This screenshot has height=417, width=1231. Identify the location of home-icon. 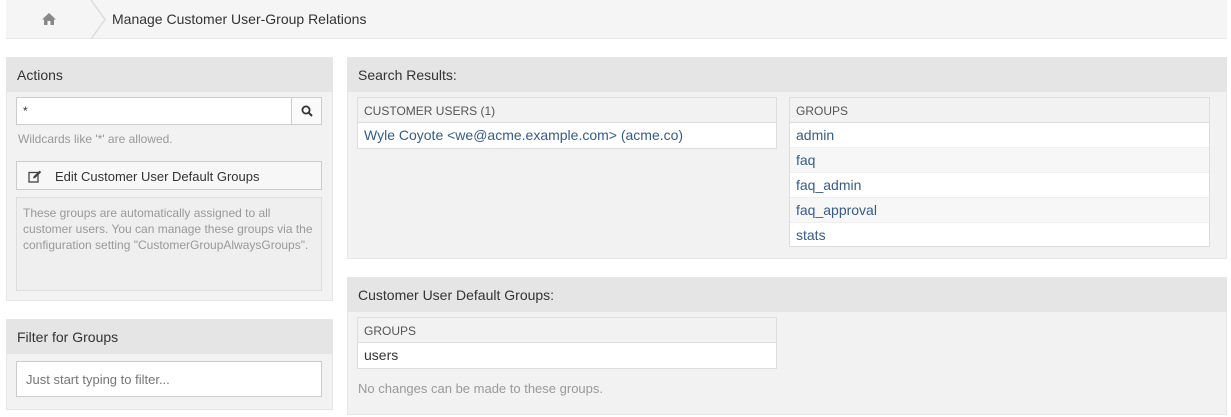
(49, 19).